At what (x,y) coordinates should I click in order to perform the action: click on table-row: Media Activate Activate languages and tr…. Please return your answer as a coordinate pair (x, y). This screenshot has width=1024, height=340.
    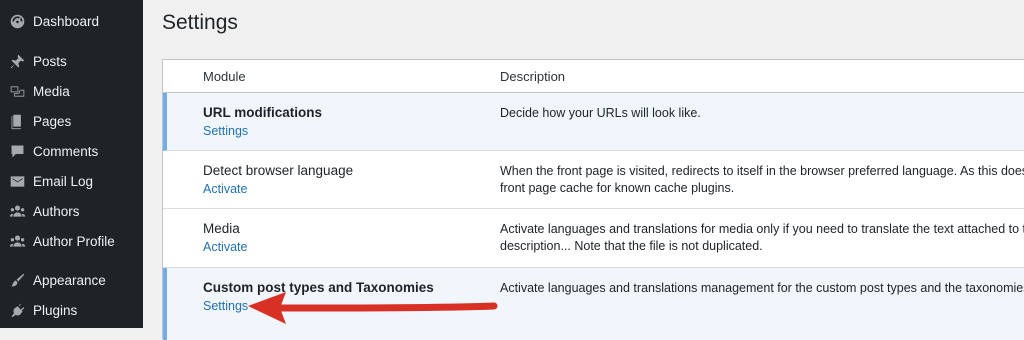
    Looking at the image, I should click on (593, 238).